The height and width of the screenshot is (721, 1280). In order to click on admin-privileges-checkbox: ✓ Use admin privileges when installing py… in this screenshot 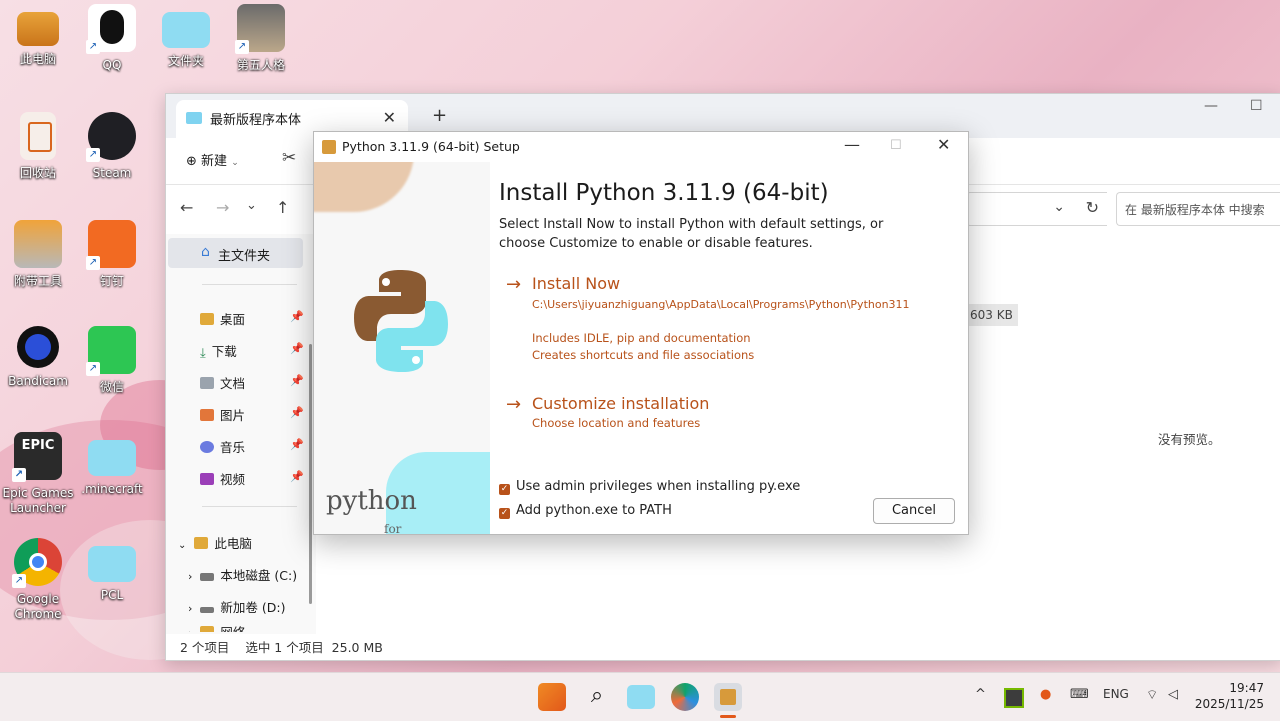, I will do `click(649, 487)`.